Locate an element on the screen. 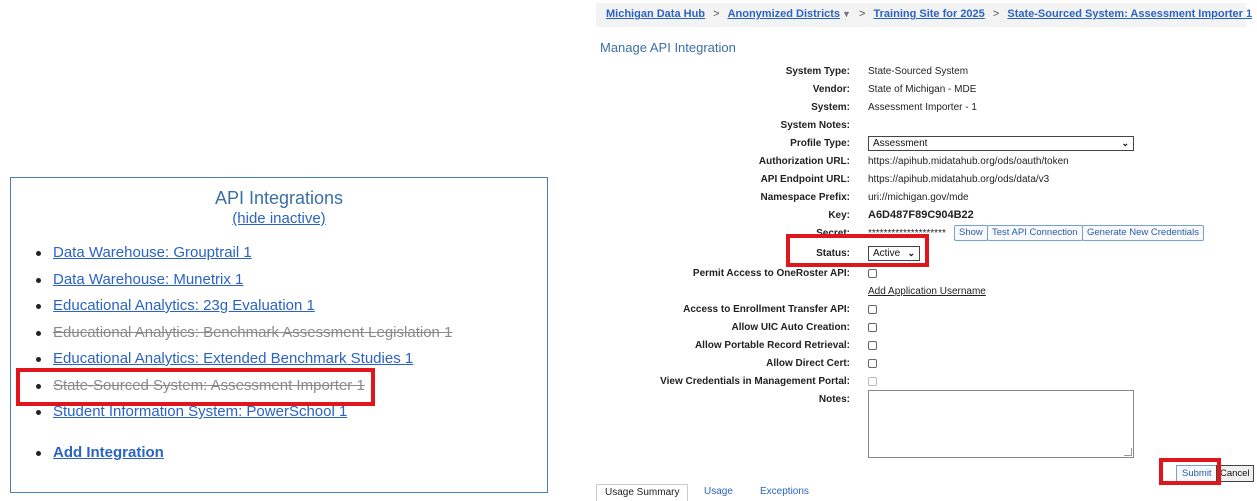 This screenshot has width=1257, height=501. submit-button: Submit is located at coordinates (1197, 473).